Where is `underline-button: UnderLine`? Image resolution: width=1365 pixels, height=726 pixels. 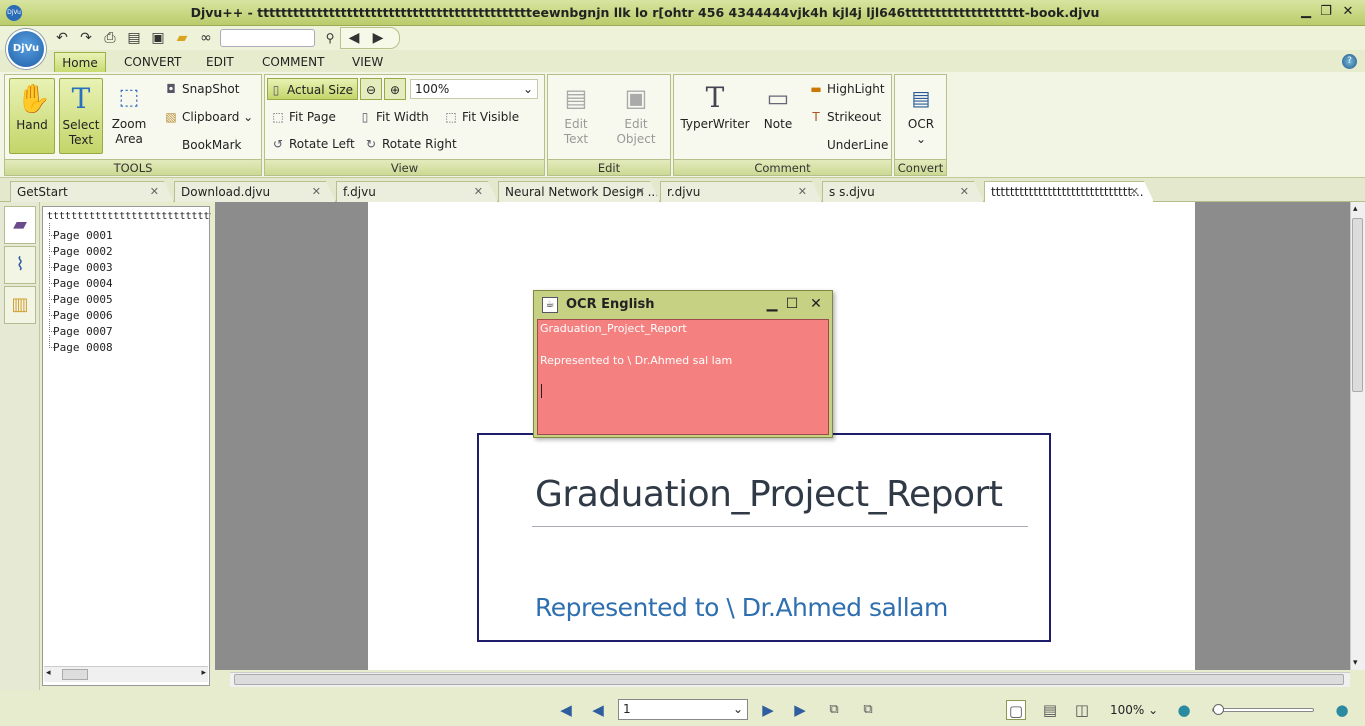 underline-button: UnderLine is located at coordinates (848, 145).